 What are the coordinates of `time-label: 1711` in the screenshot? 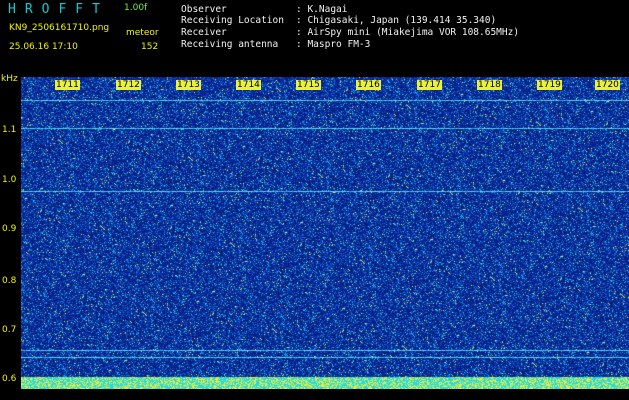 It's located at (67, 85).